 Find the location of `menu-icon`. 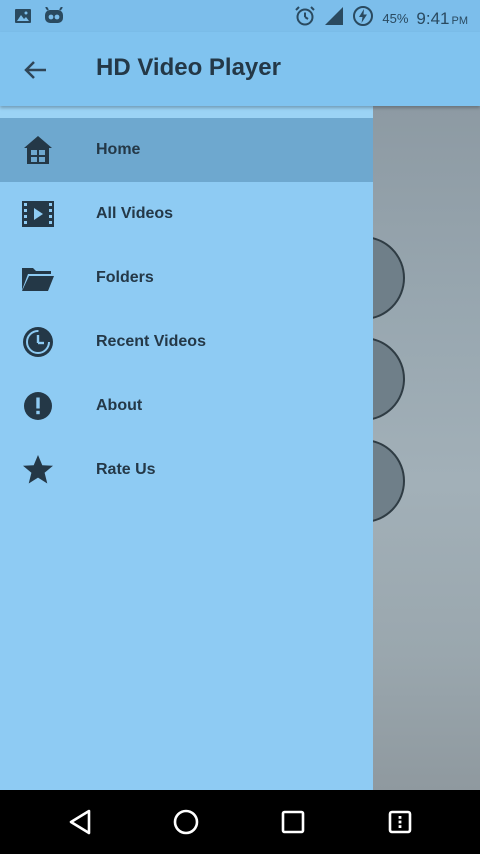

menu-icon is located at coordinates (400, 825).